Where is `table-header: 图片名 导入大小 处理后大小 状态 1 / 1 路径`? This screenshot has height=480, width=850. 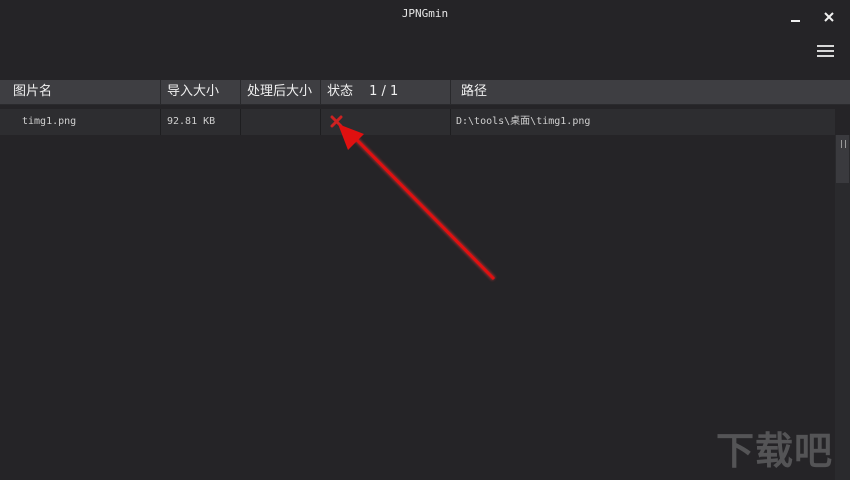
table-header: 图片名 导入大小 处理后大小 状态 1 / 1 路径 is located at coordinates (425, 92).